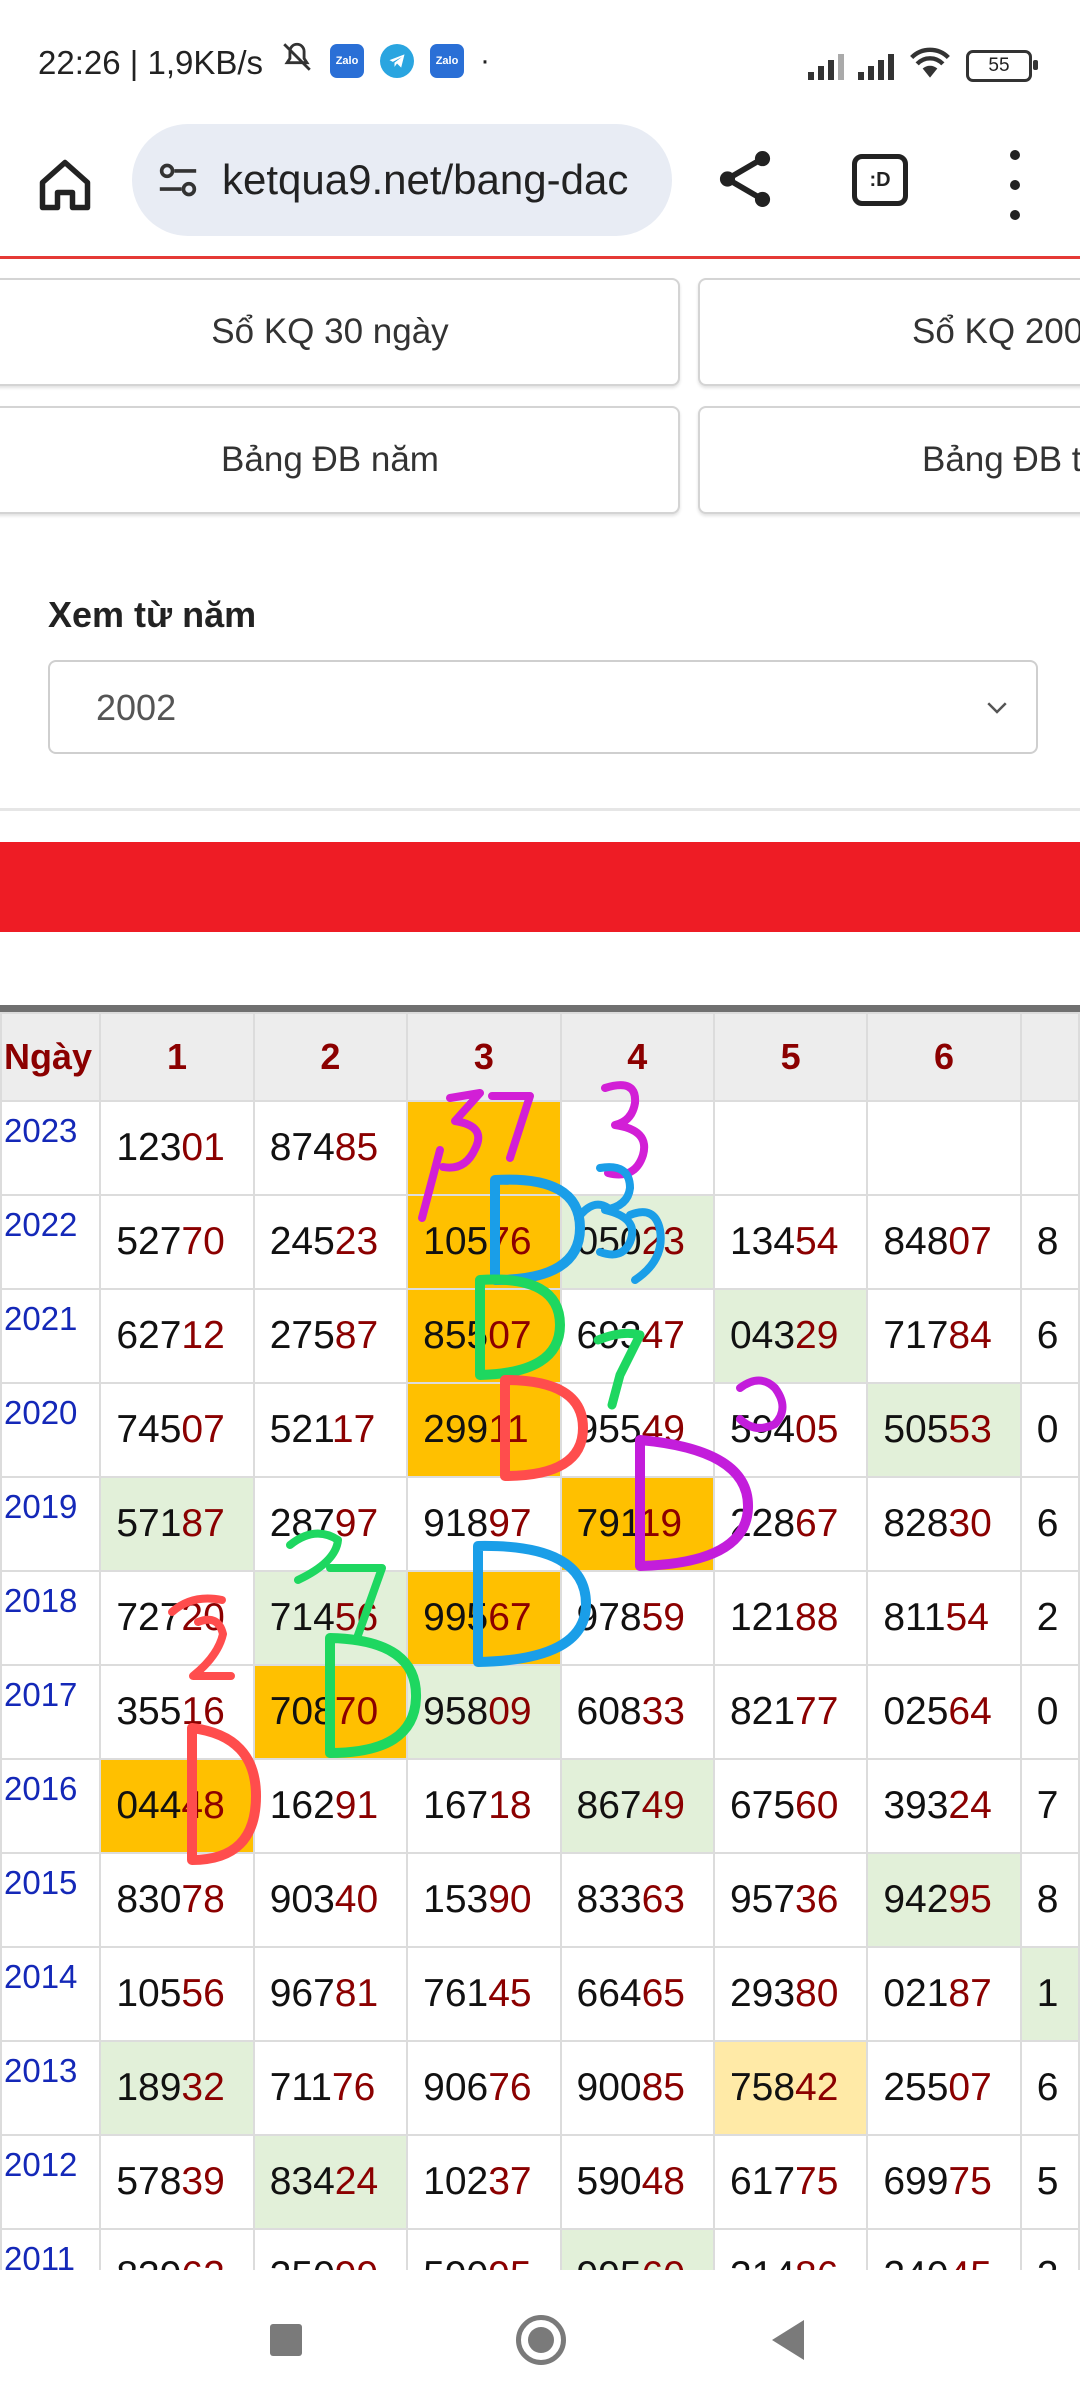  What do you see at coordinates (51, 1148) in the screenshot?
I see `year-link: 2023` at bounding box center [51, 1148].